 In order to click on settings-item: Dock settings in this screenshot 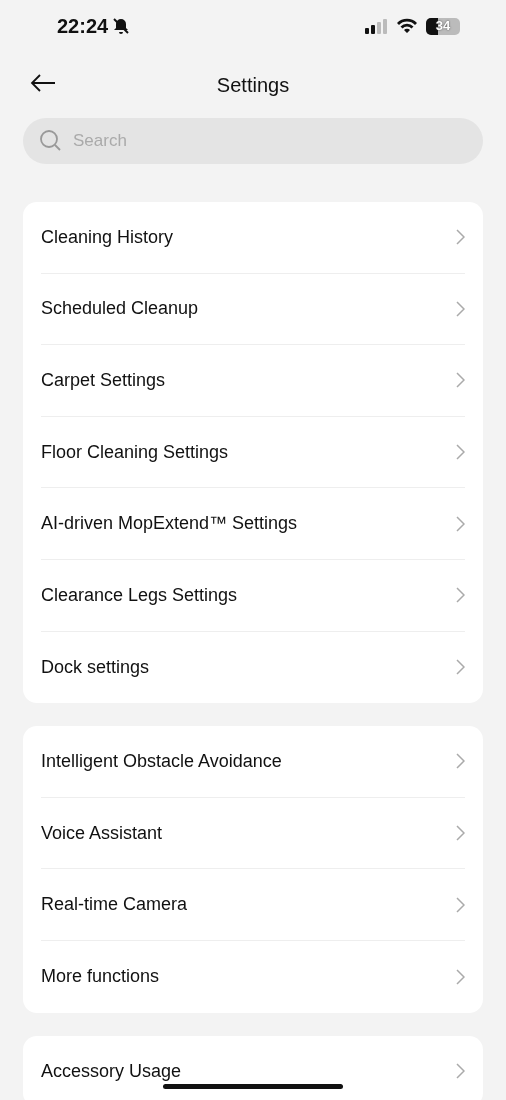, I will do `click(253, 667)`.